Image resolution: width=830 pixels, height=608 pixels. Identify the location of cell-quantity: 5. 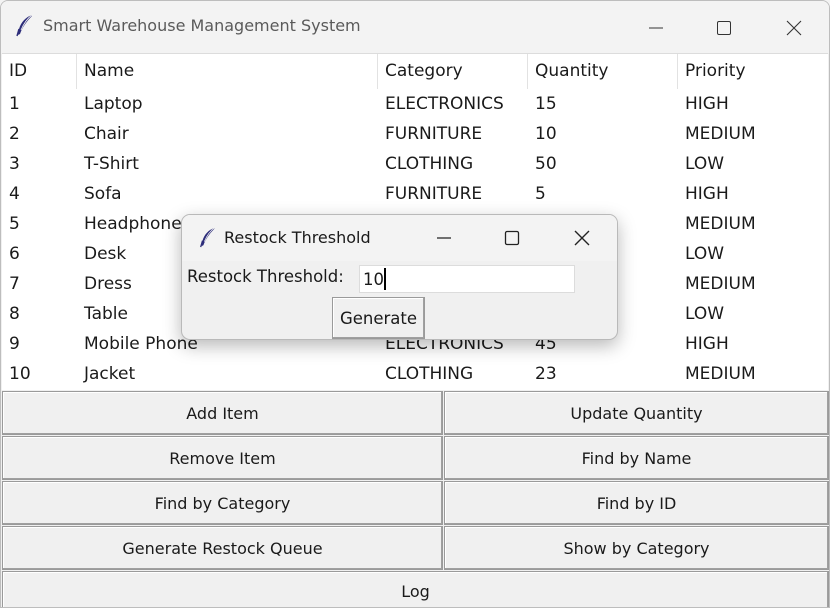
(540, 194).